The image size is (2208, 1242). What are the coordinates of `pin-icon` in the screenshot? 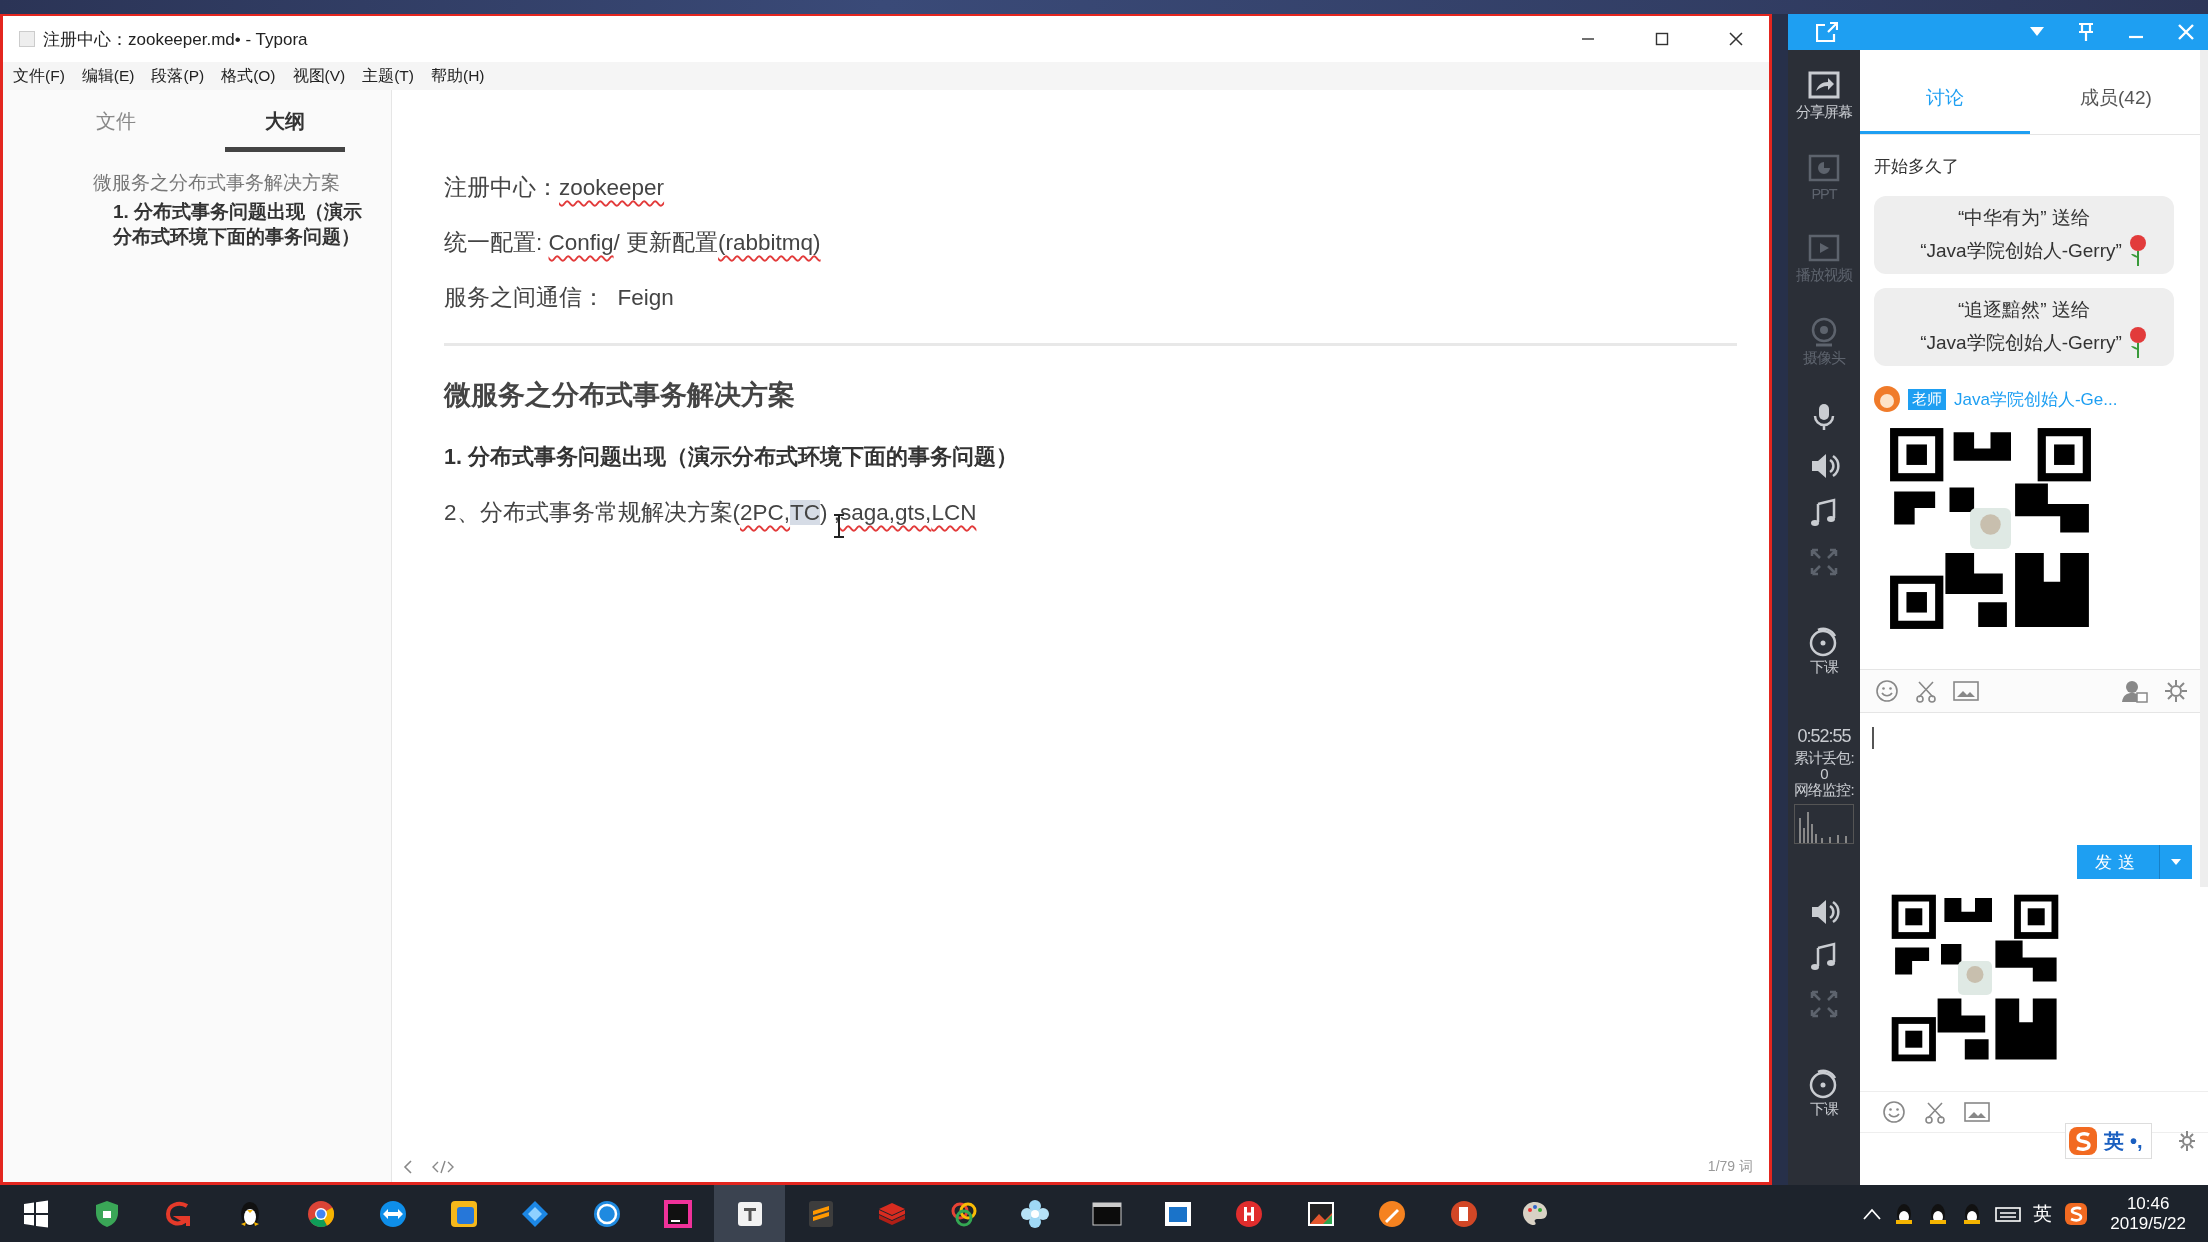 It's located at (2086, 32).